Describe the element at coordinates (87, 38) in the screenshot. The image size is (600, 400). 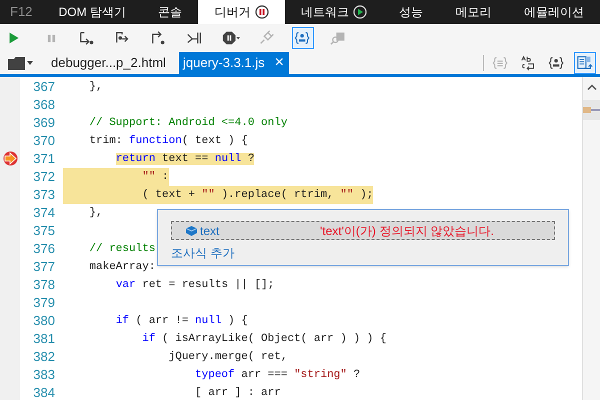
I see `step-into-icon` at that location.